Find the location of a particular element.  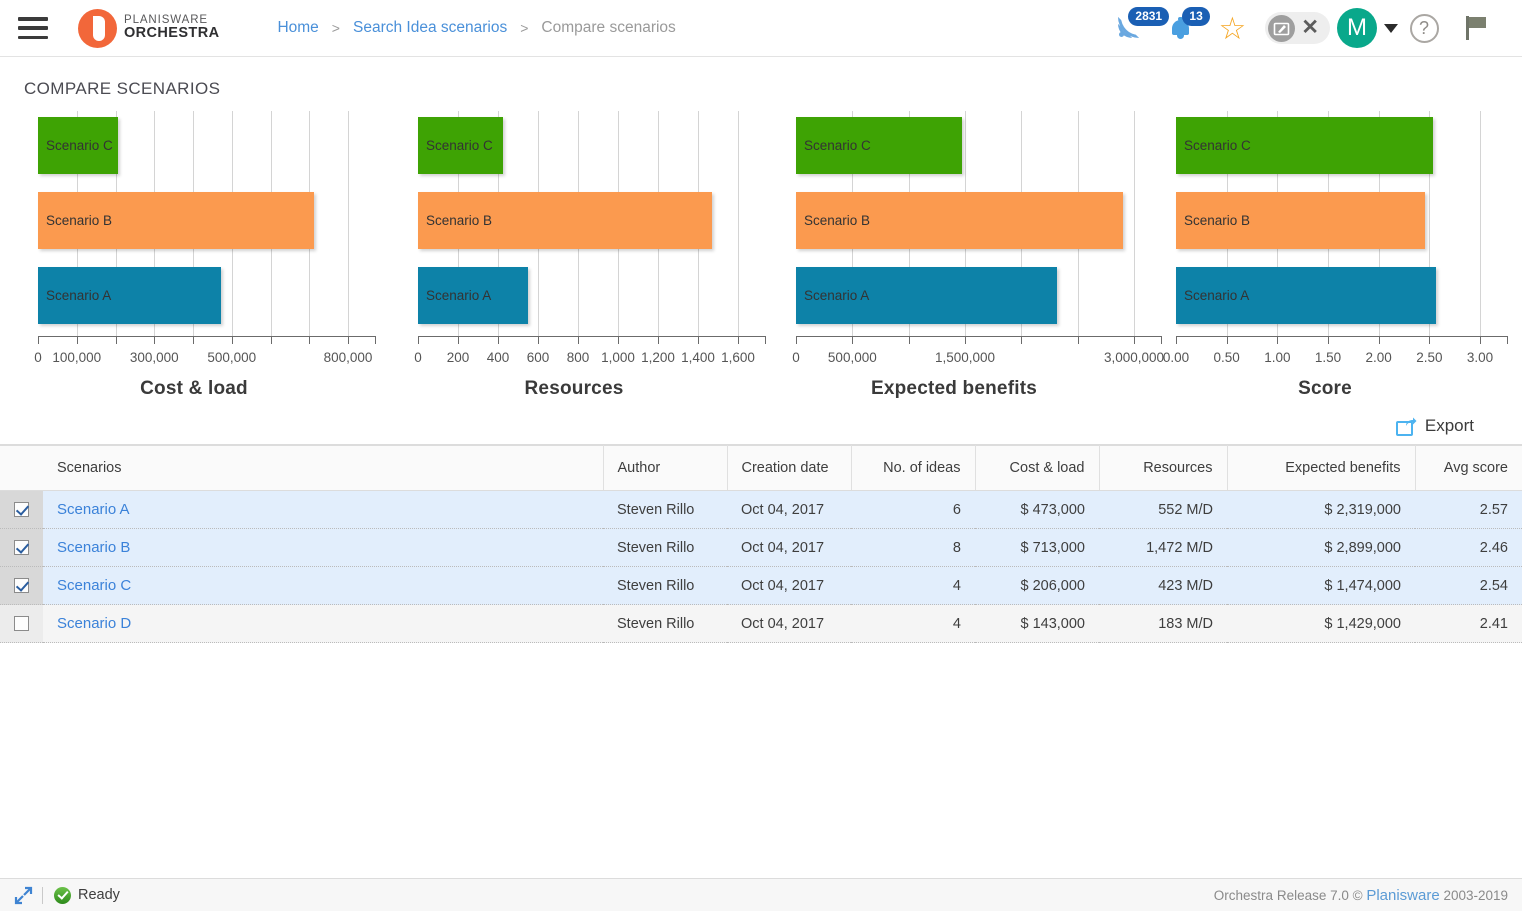

rss-feed-button: 2831 is located at coordinates (1136, 28).